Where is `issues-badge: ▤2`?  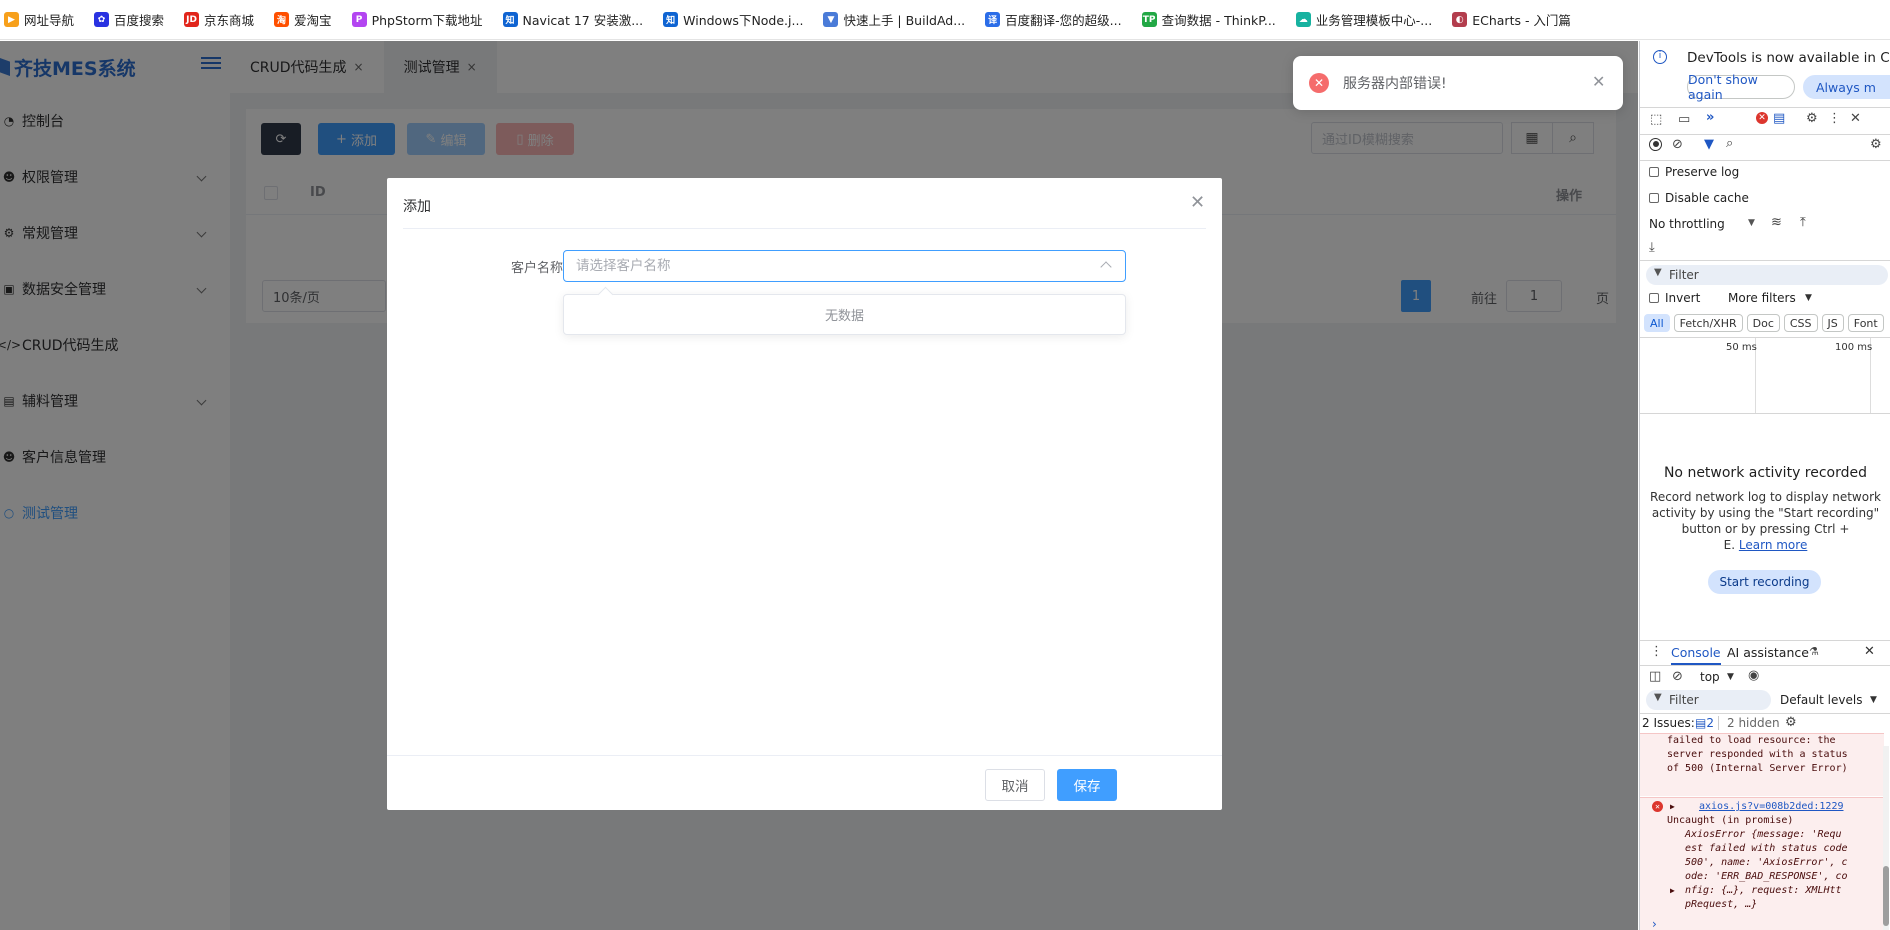
issues-badge: ▤2 is located at coordinates (1704, 723).